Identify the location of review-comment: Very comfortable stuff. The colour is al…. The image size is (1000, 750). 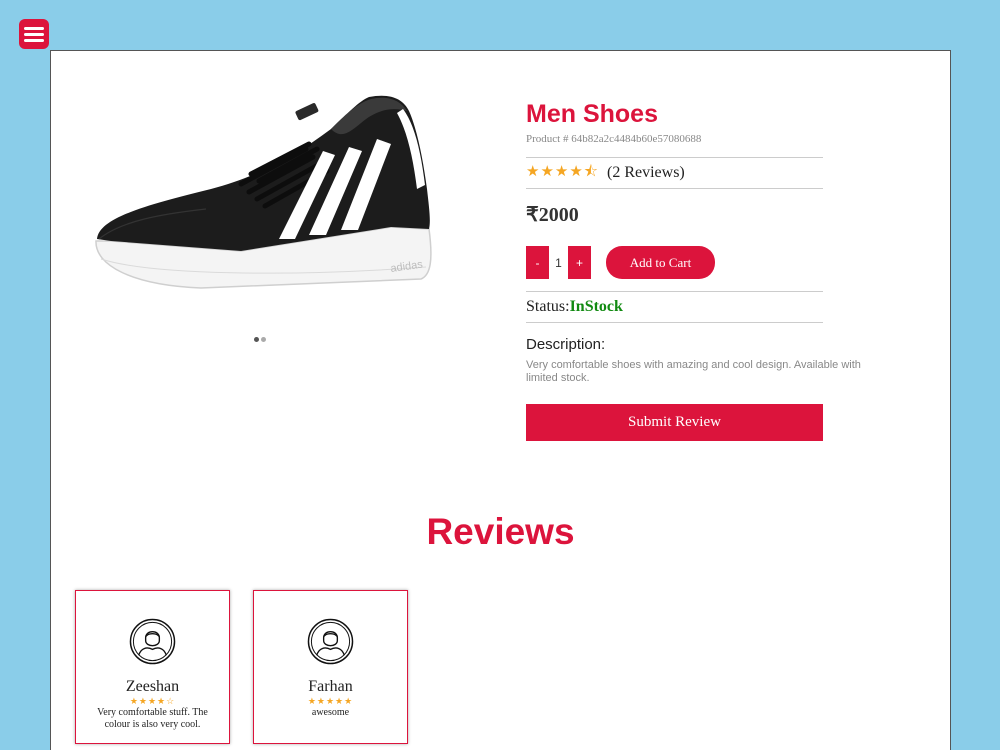
(152, 718).